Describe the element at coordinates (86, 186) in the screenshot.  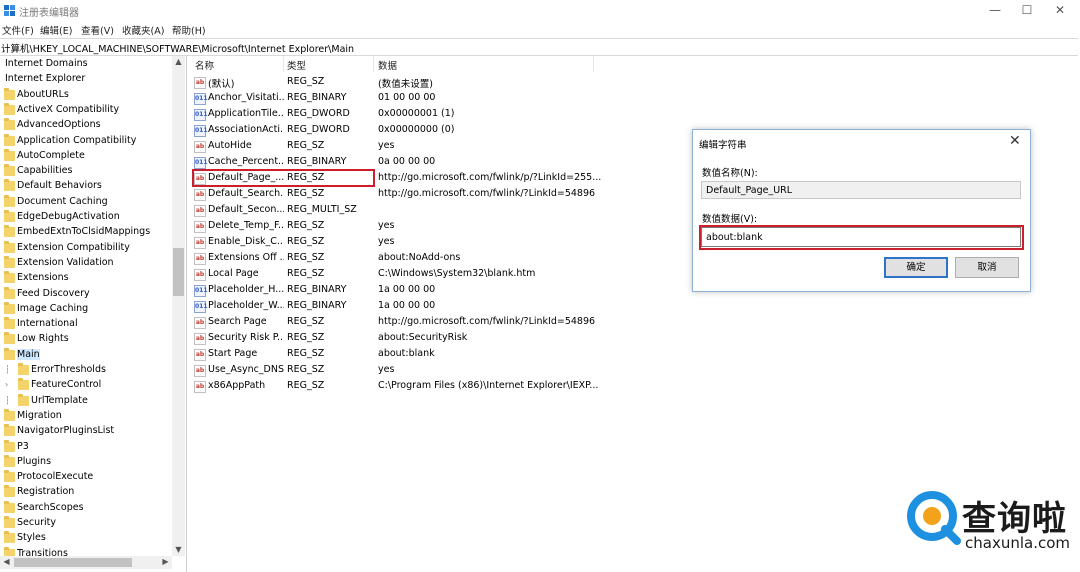
I see `tree-item: Default Behaviors` at that location.